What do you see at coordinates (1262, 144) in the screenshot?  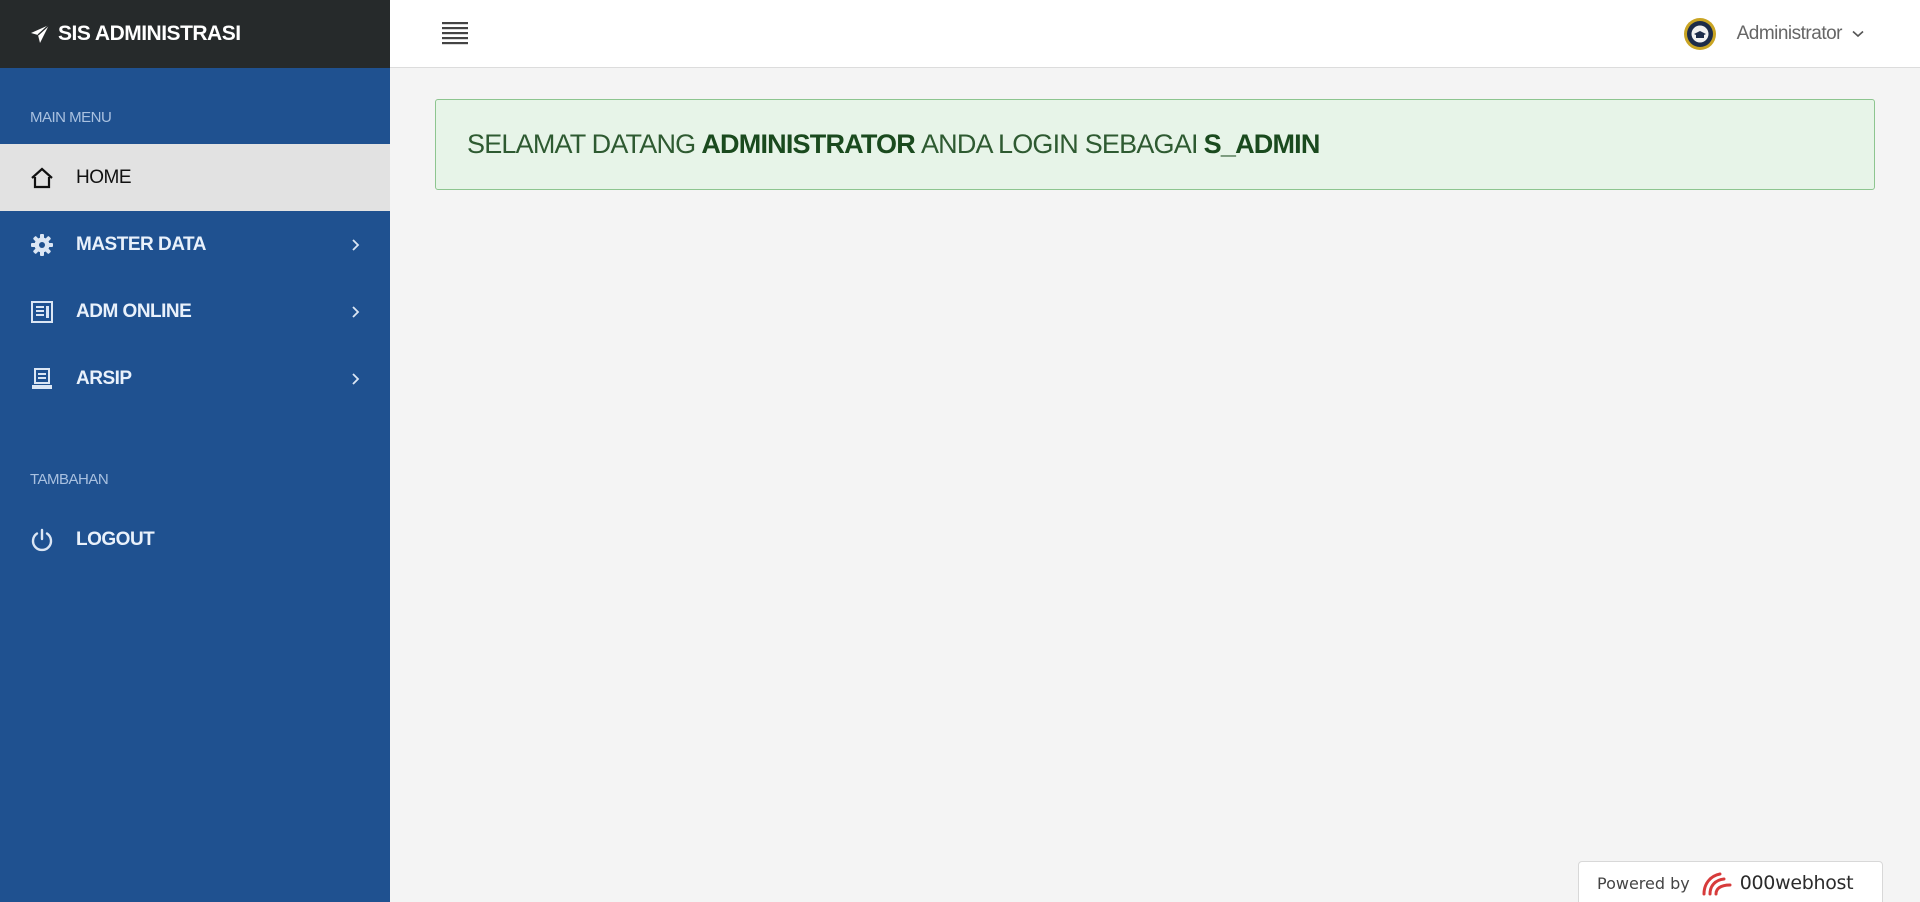 I see `welcome-role: S_ADMIN` at bounding box center [1262, 144].